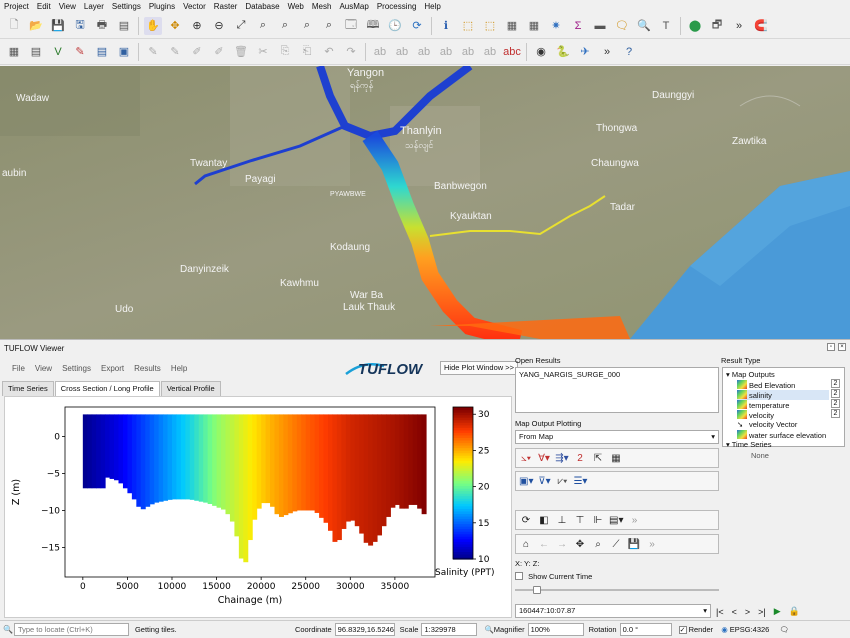 This screenshot has width=850, height=638. What do you see at coordinates (534, 26) in the screenshot?
I see `field-calculator-icon: ▦` at bounding box center [534, 26].